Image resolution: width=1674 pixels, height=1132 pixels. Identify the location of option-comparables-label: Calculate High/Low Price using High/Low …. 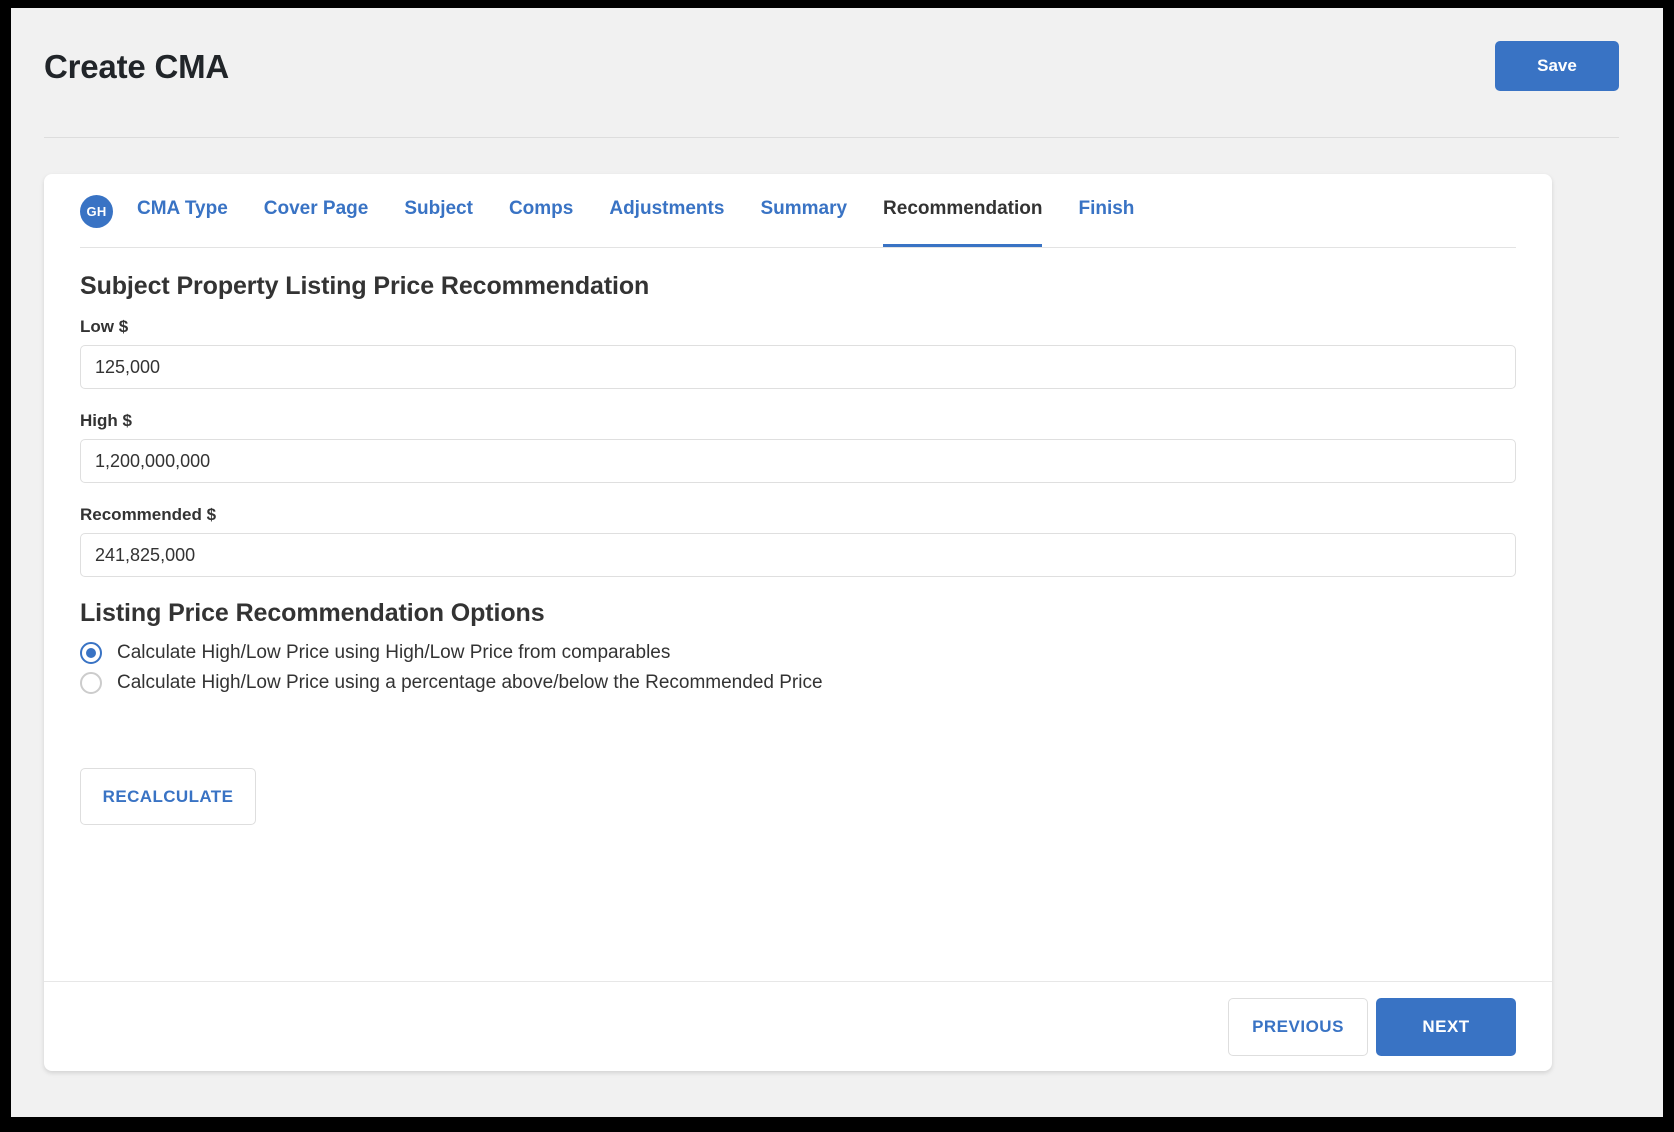
(394, 652).